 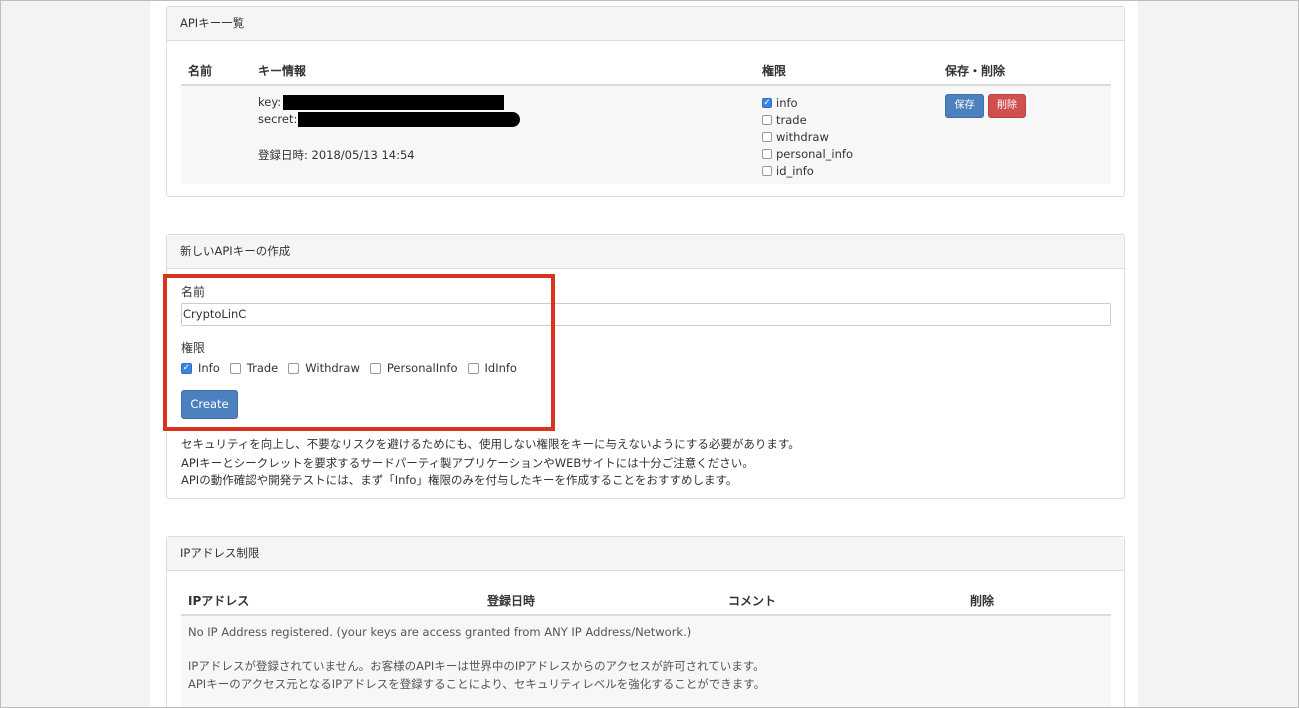 I want to click on permission-option-label: IdInfo, so click(x=500, y=368).